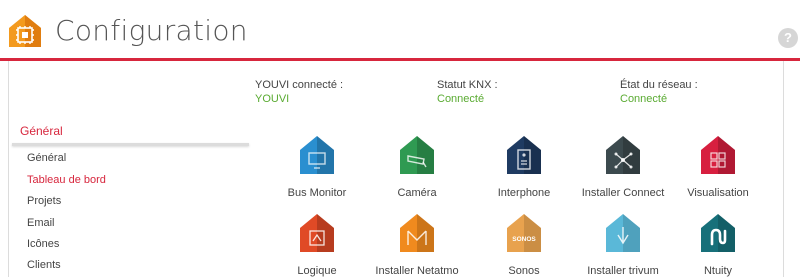 The width and height of the screenshot is (800, 277). I want to click on sonos-badge: SONOS, so click(524, 239).